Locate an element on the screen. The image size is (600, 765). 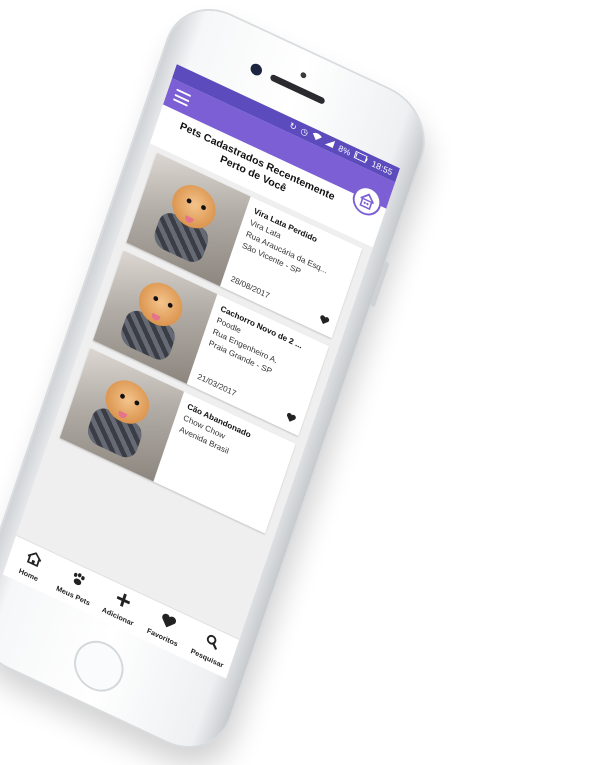
alarm-icon: ◷ is located at coordinates (304, 131).